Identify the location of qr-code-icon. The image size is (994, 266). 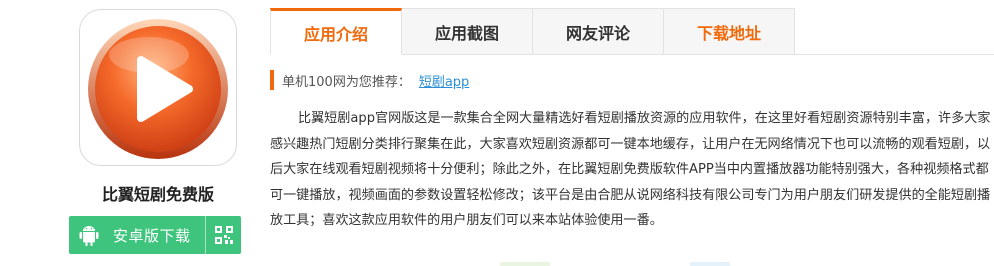
(223, 235).